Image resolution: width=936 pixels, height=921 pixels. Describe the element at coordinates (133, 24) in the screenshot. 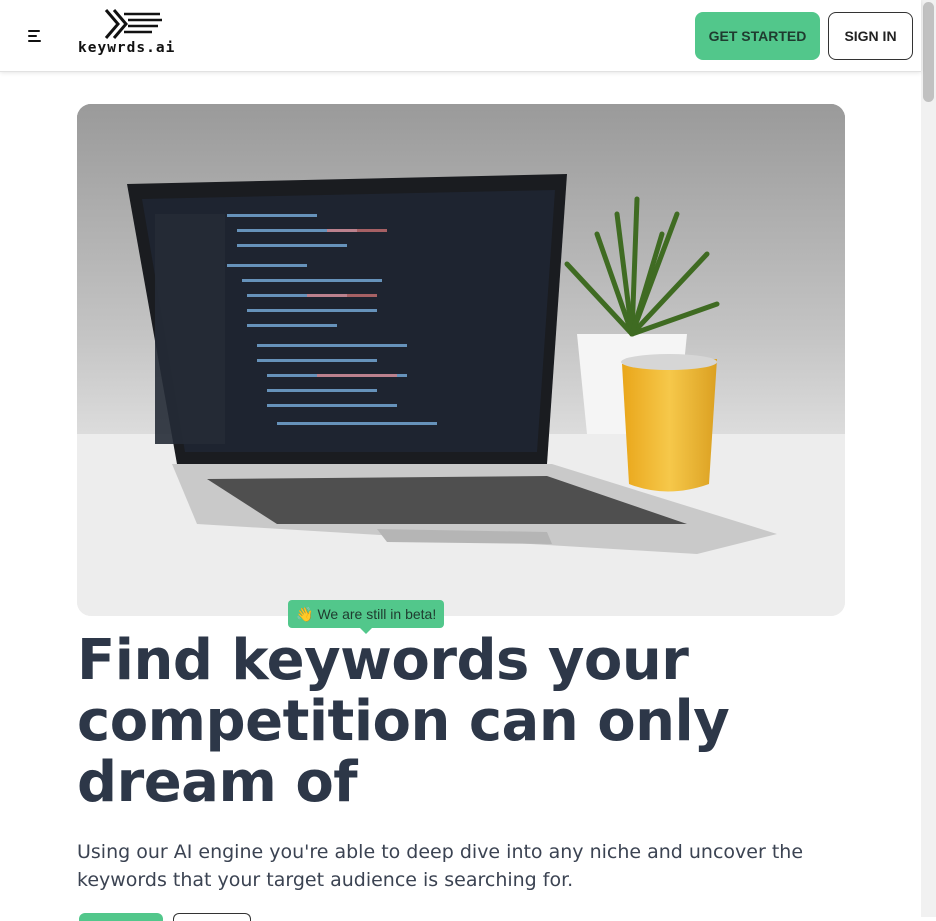

I see `logo-mark-icon` at that location.